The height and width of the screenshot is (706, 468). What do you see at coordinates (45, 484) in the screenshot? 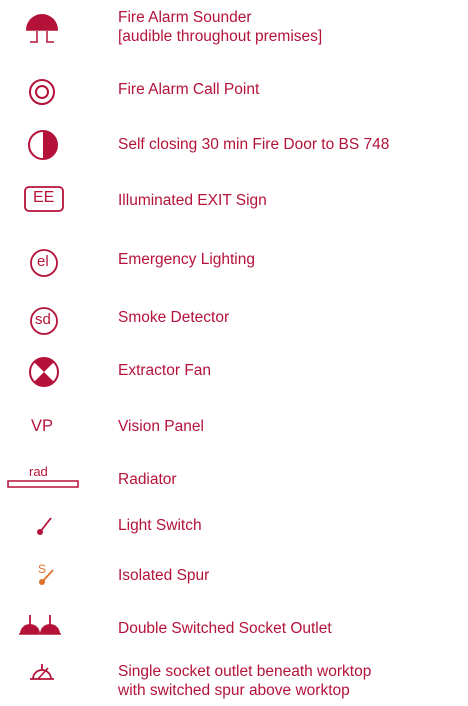
I see `radiator-icon: rad` at bounding box center [45, 484].